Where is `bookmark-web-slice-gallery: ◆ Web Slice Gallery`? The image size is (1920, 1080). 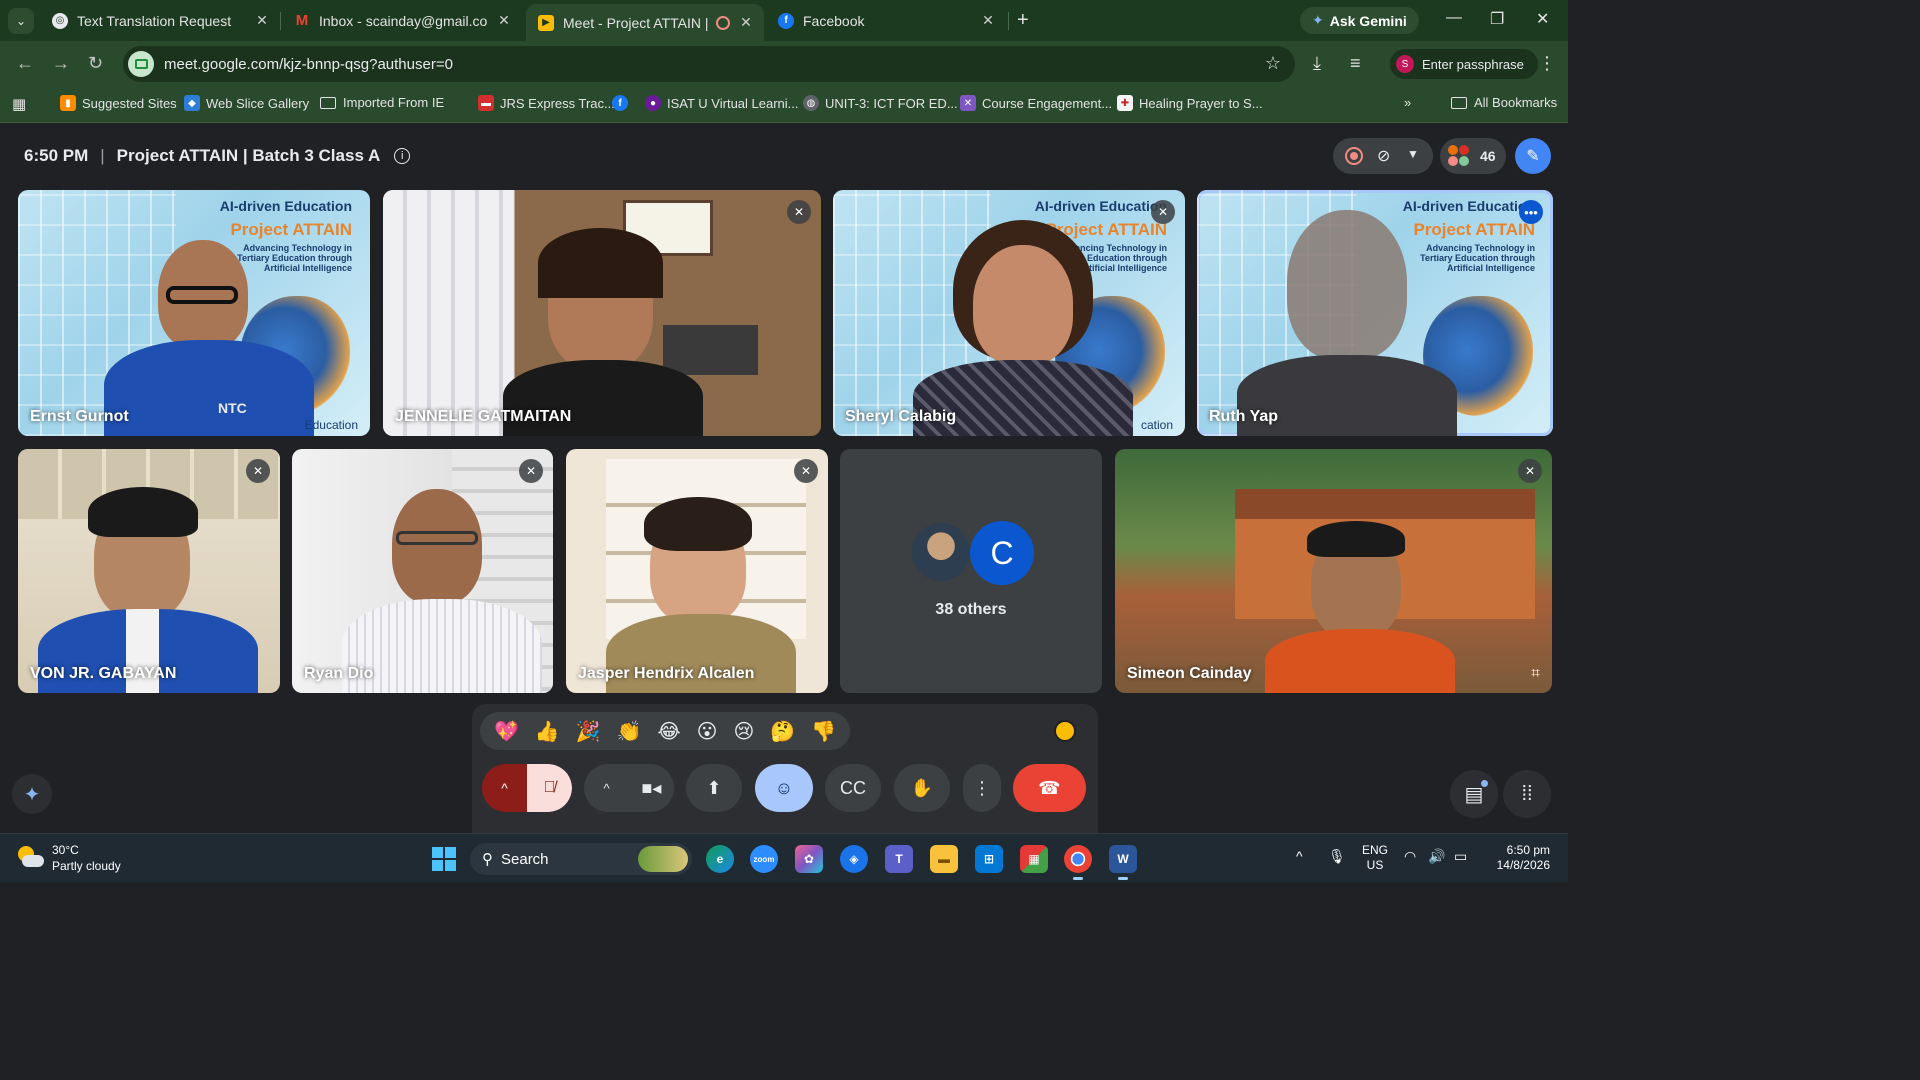
bookmark-web-slice-gallery: ◆ Web Slice Gallery is located at coordinates (246, 103).